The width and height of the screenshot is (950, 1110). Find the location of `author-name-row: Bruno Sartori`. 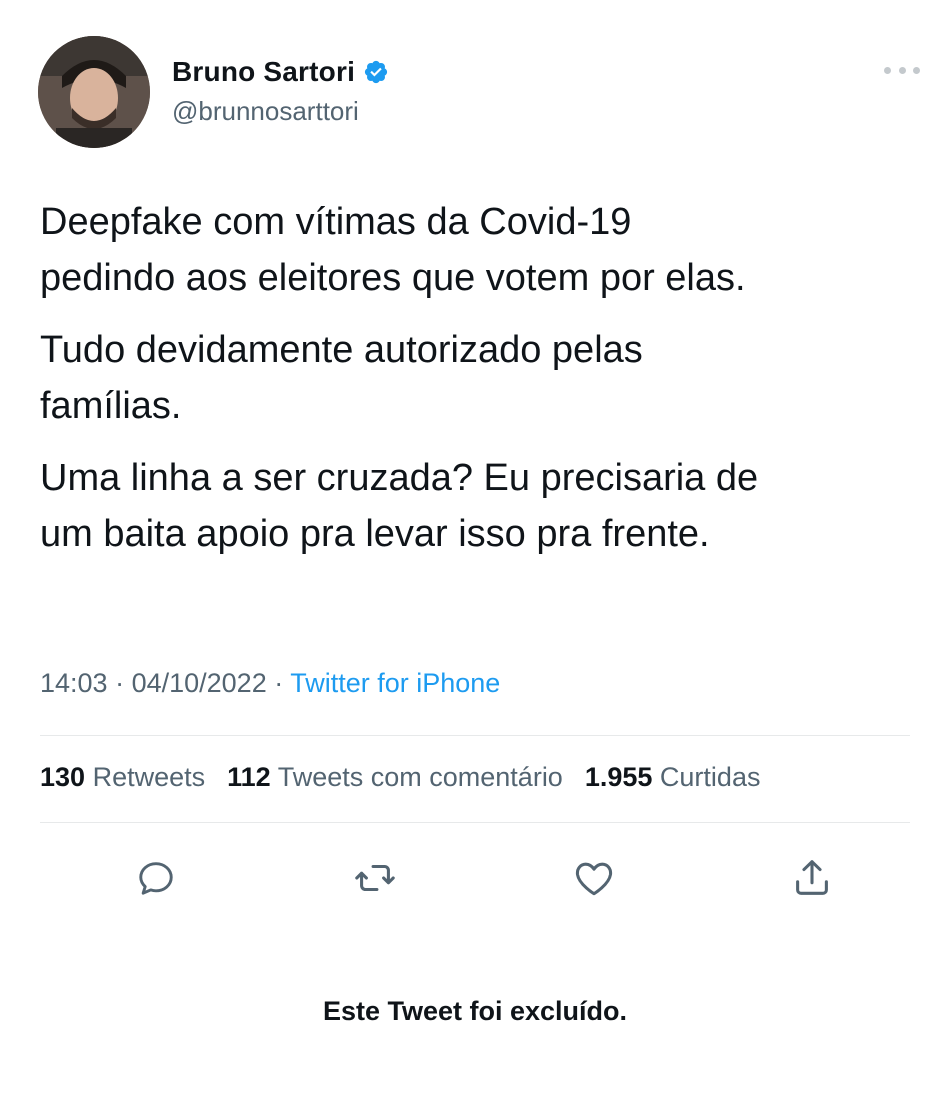

author-name-row: Bruno Sartori is located at coordinates (280, 72).